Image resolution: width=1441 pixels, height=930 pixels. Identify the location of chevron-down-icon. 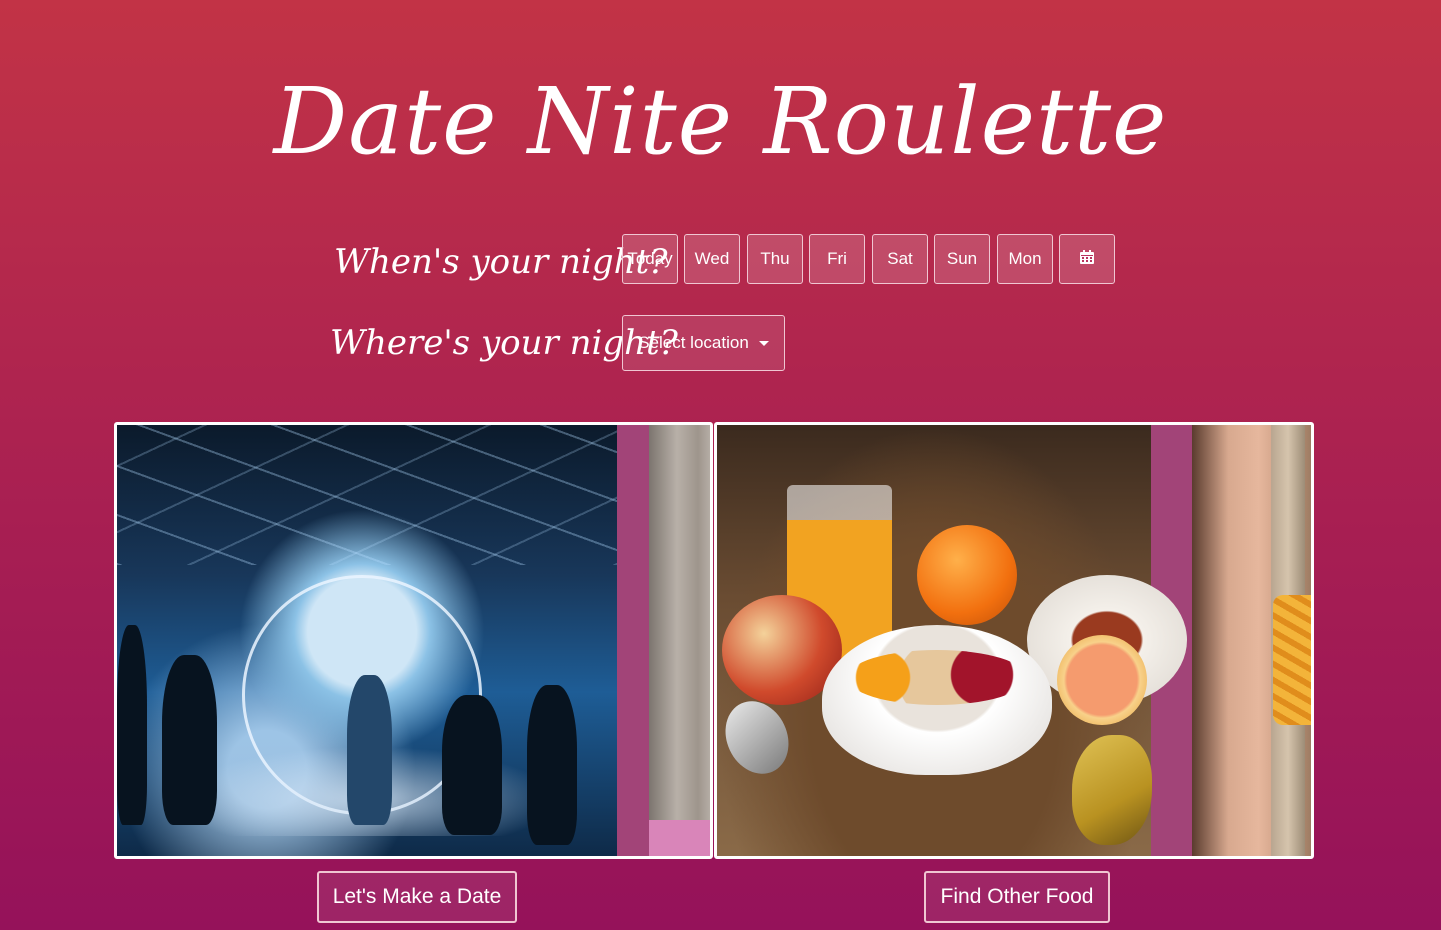
(763, 343).